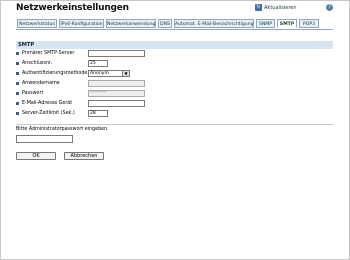 The height and width of the screenshot is (260, 350). What do you see at coordinates (98, 113) in the screenshot?
I see `timeout-input: 28` at bounding box center [98, 113].